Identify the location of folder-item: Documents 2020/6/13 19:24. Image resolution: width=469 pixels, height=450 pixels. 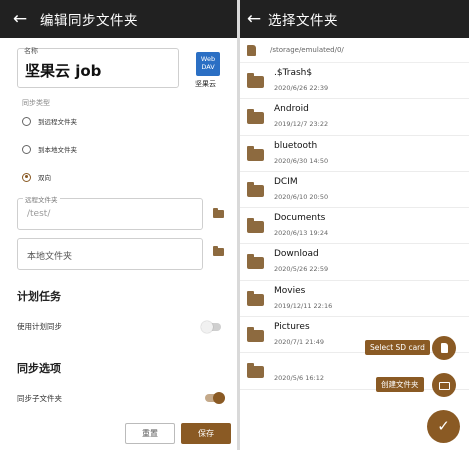
(354, 226).